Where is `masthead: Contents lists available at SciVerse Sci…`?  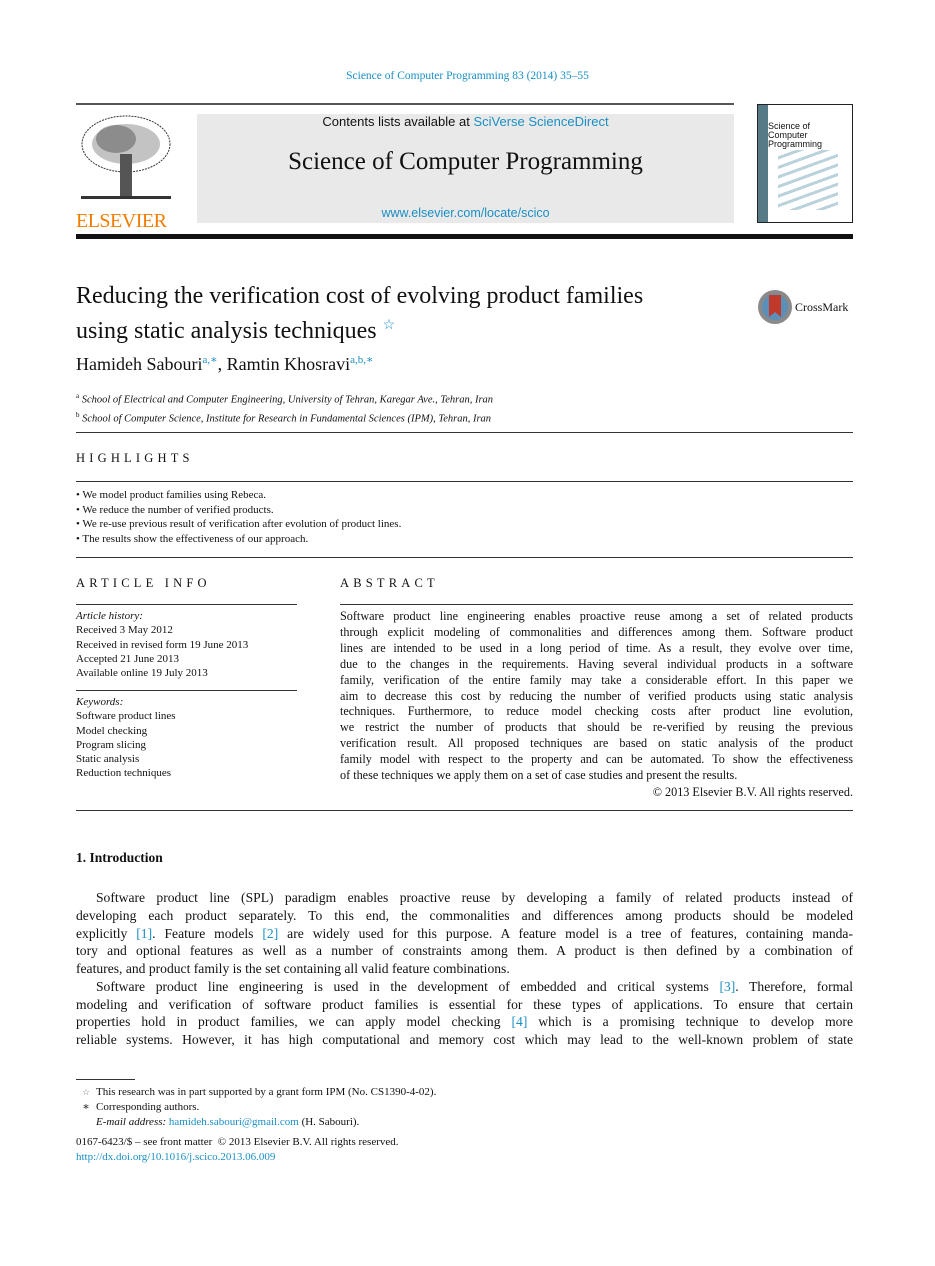 masthead: Contents lists available at SciVerse Sci… is located at coordinates (465, 168).